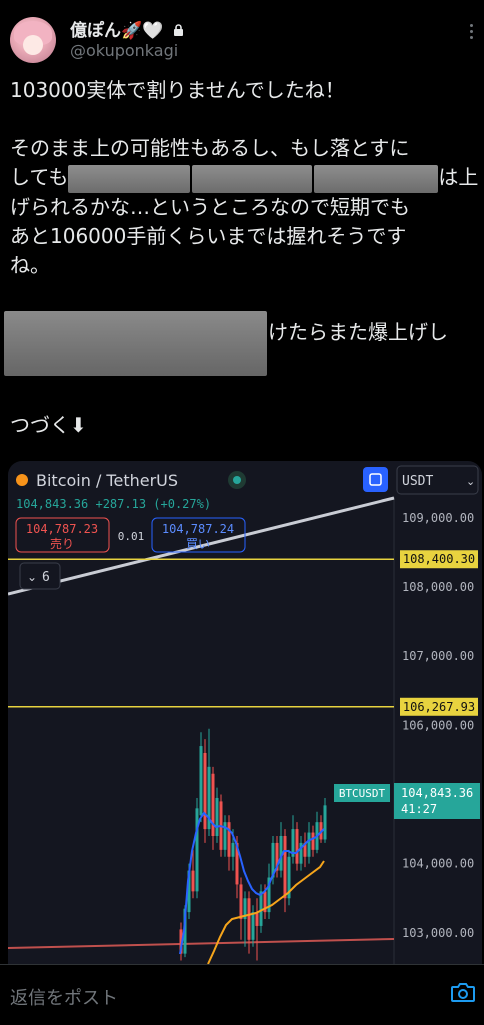 The image size is (484, 1025). What do you see at coordinates (210, 206) in the screenshot?
I see `post-line: げられるかな…というところなので短期でも` at bounding box center [210, 206].